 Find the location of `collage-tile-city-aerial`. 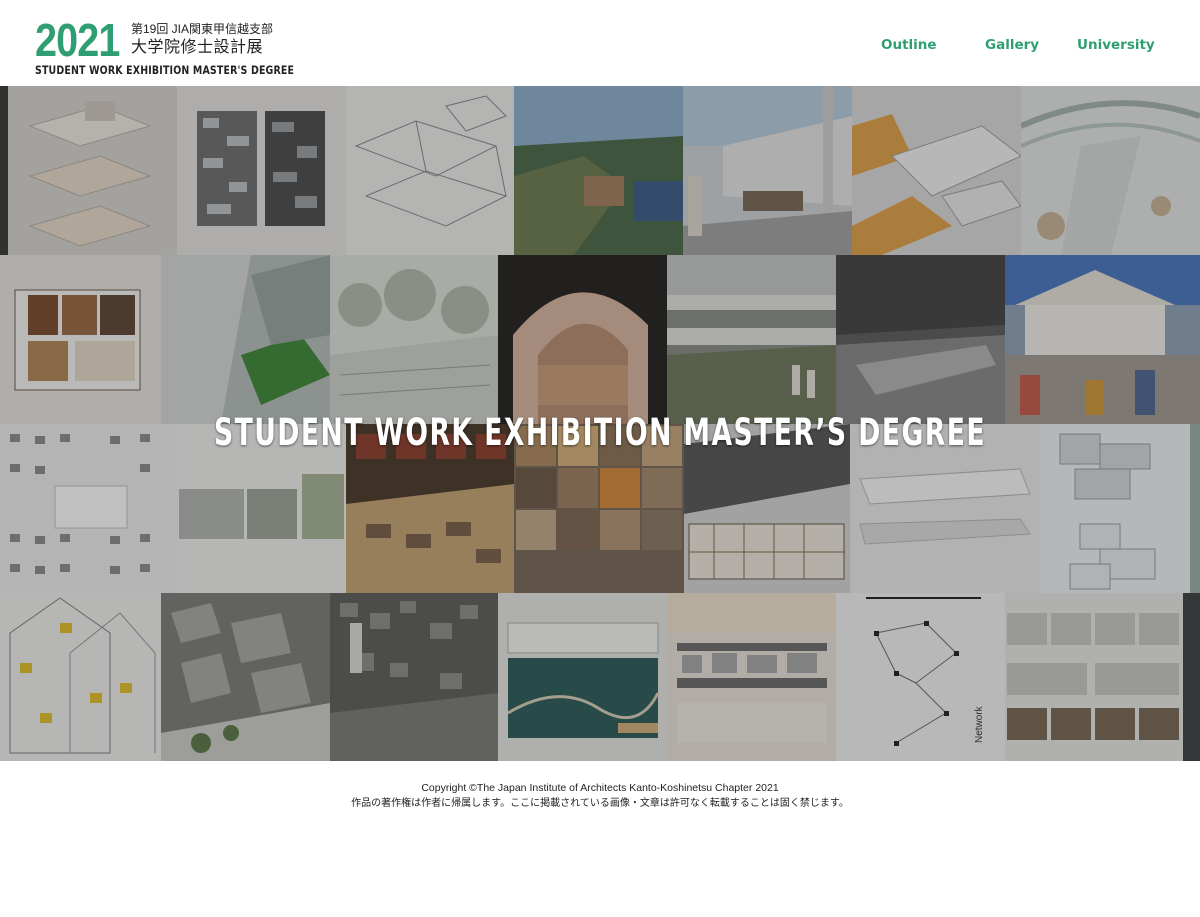

collage-tile-city-aerial is located at coordinates (414, 677).